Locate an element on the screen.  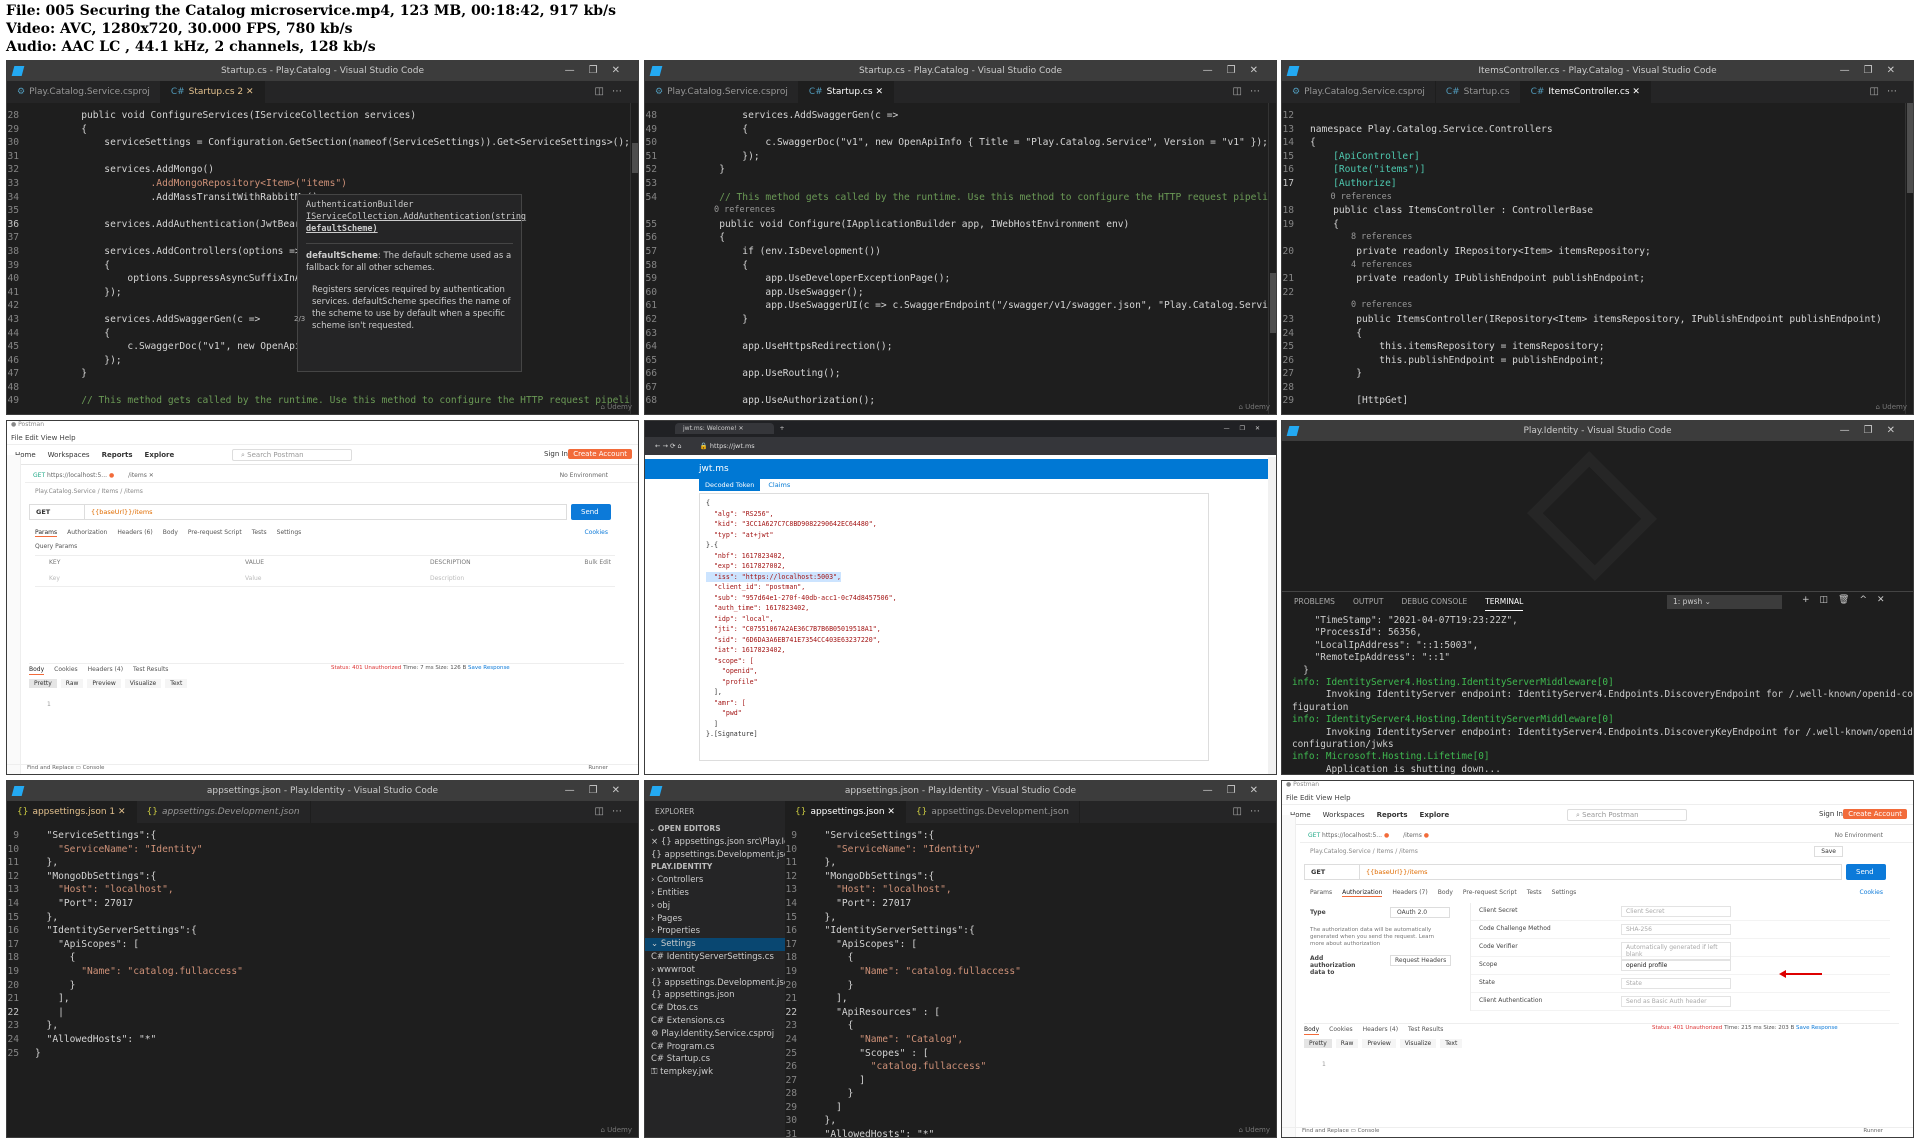
response-tab-test-results: Test Results is located at coordinates (150, 670).